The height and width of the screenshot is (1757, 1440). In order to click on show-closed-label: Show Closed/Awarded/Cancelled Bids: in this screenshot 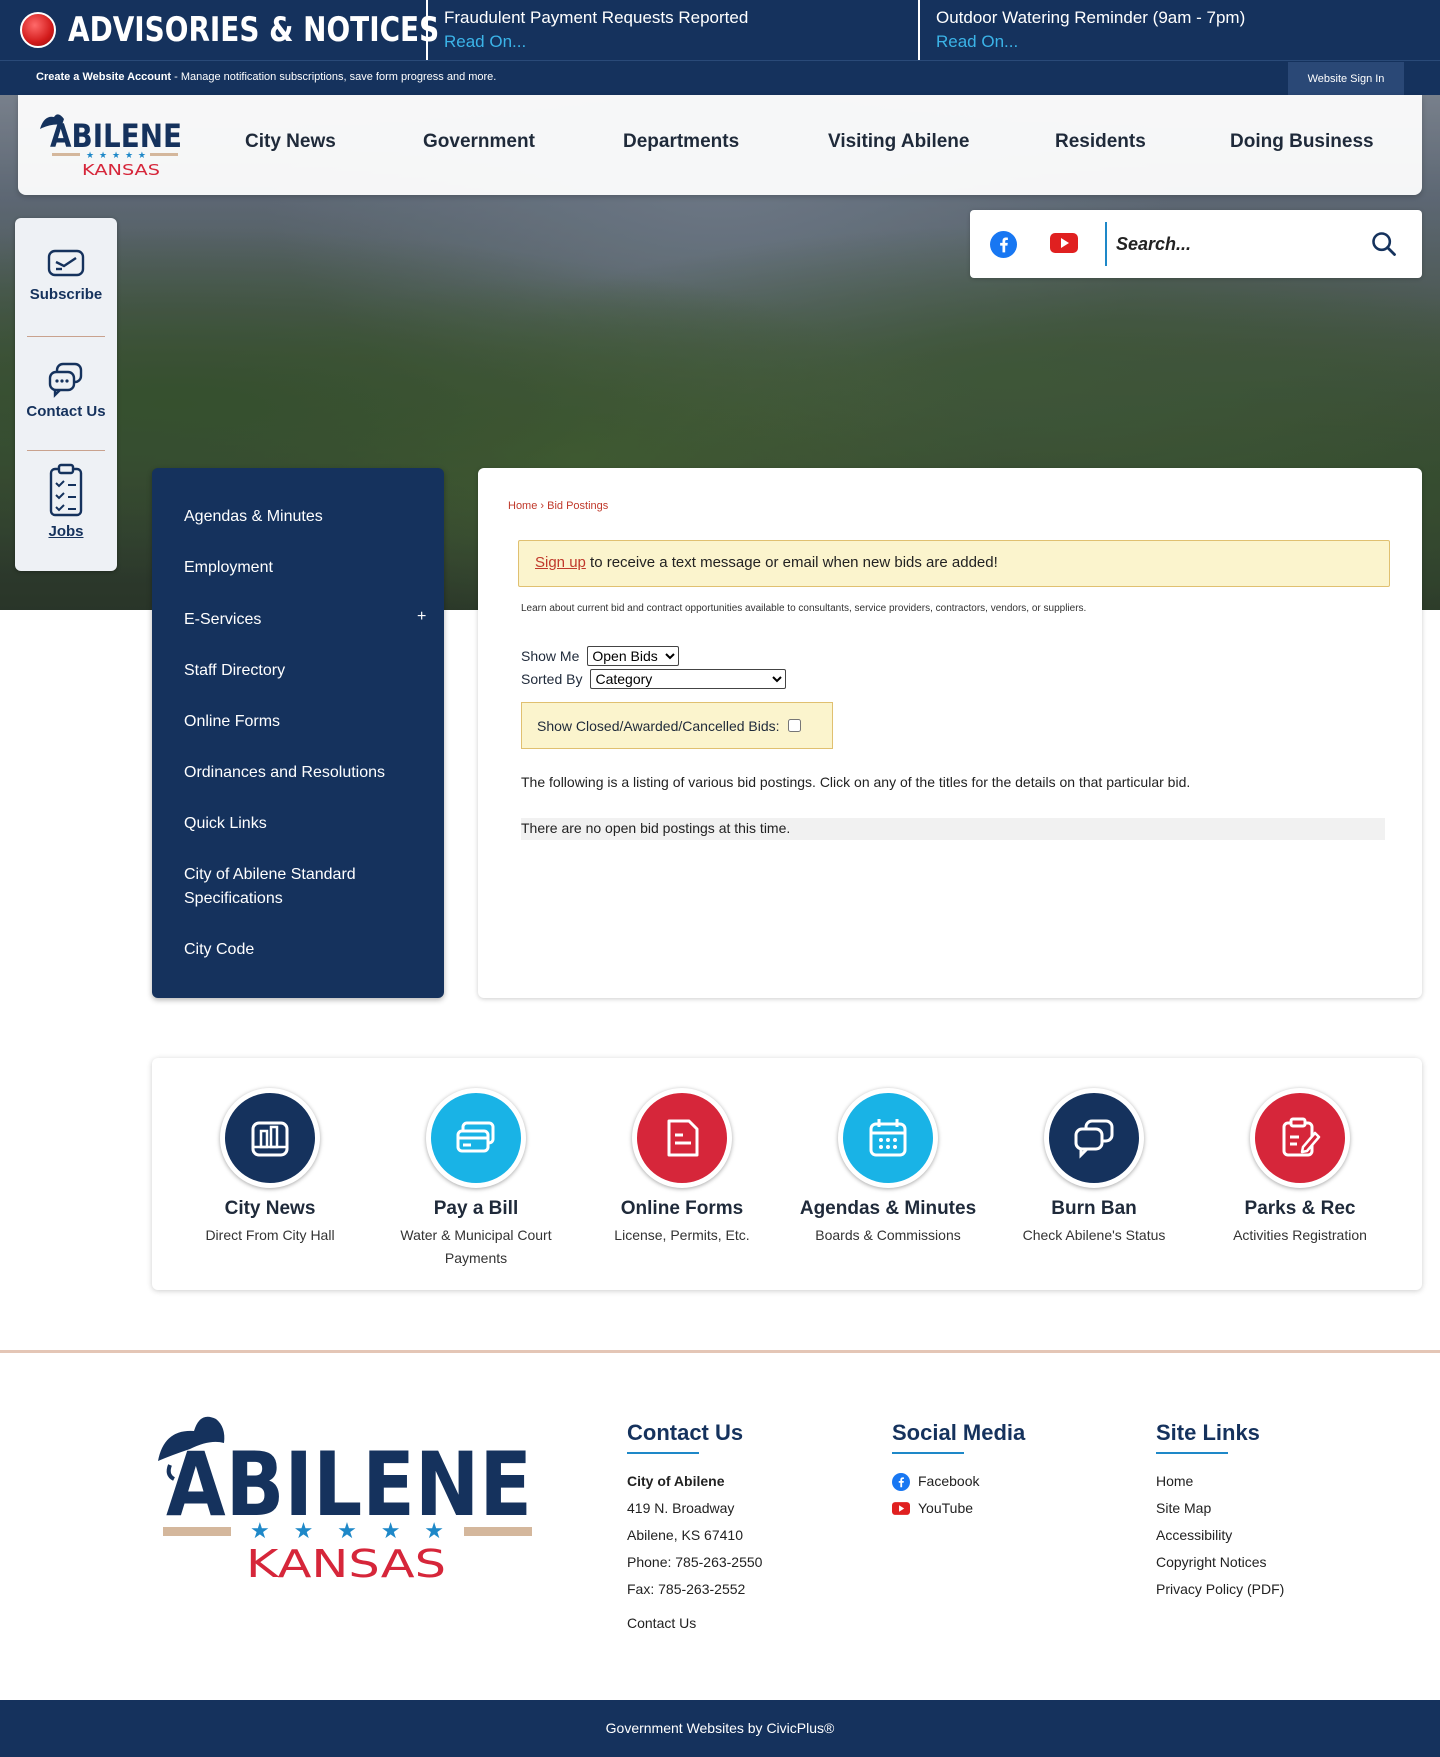, I will do `click(658, 725)`.